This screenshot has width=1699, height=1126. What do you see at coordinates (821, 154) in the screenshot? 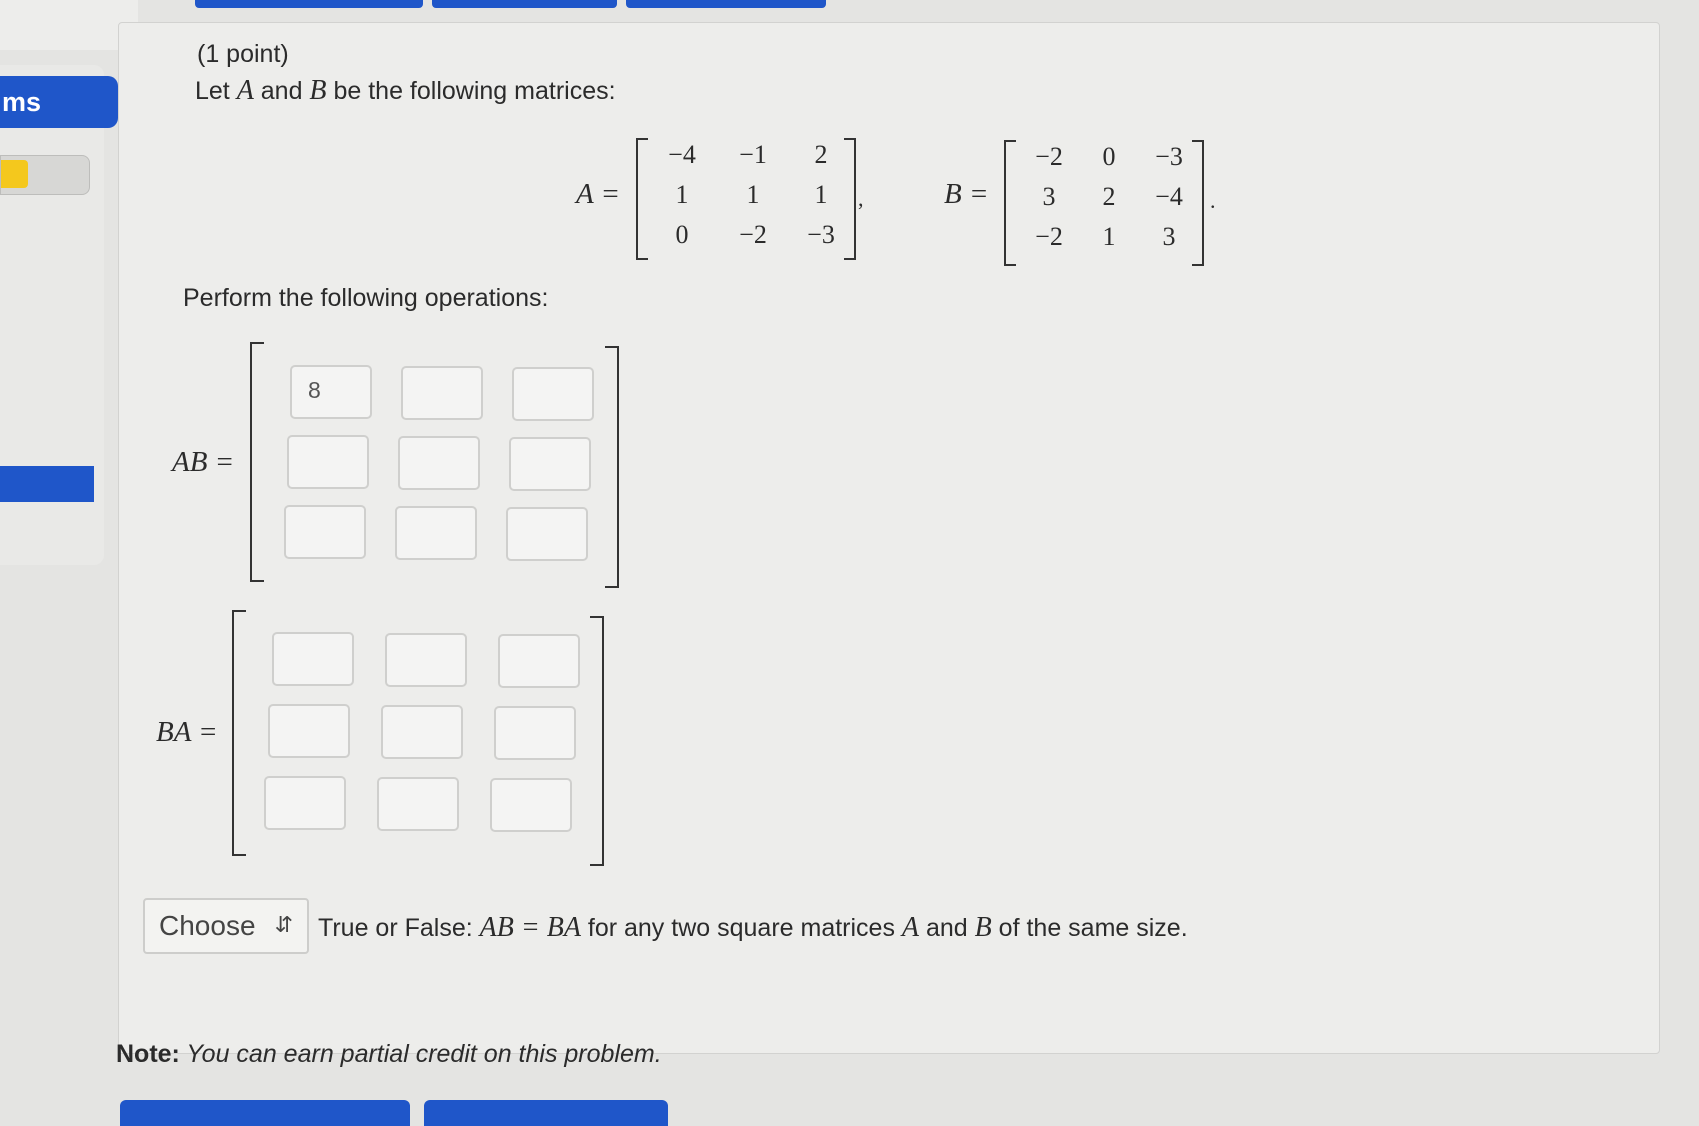
I see `matrix-a-entry: 2` at bounding box center [821, 154].